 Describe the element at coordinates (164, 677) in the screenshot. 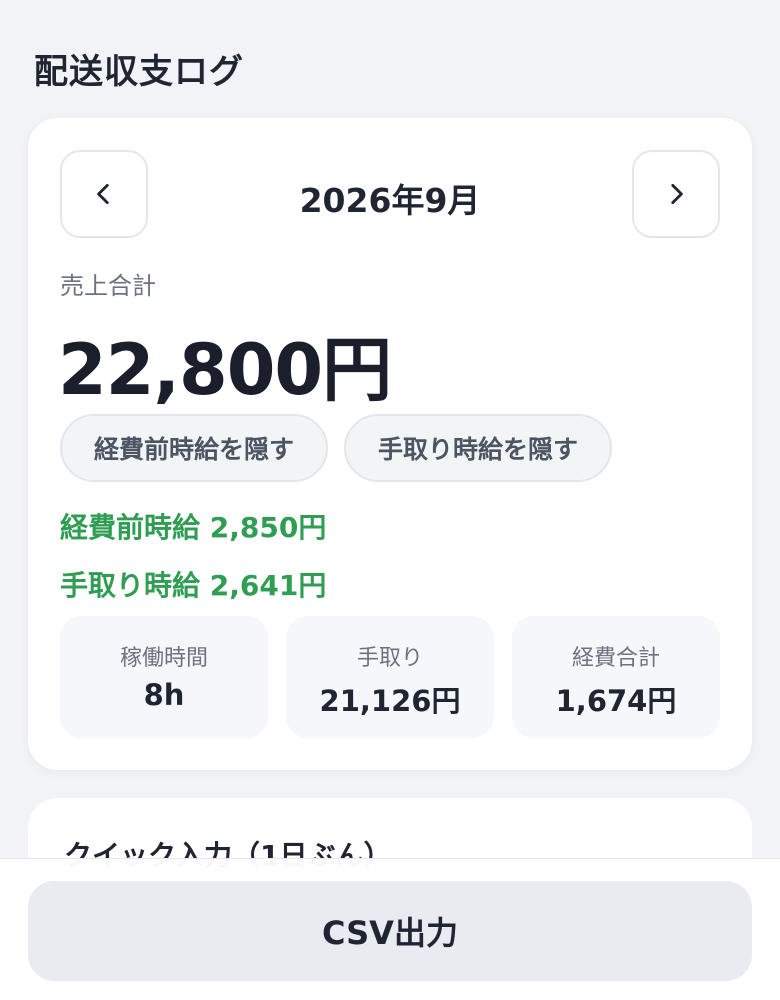

I see `stat-working-hours: 稼働時間 8h` at that location.